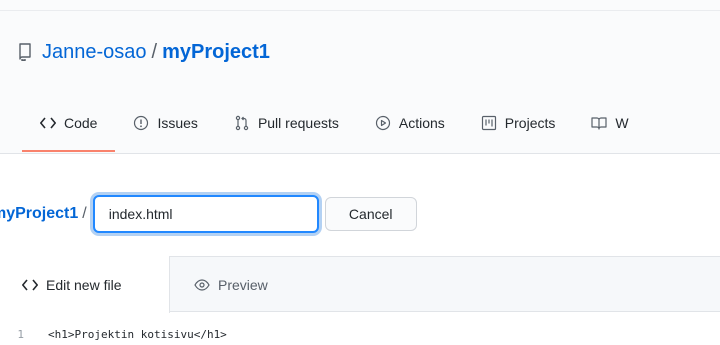  I want to click on tab-actions: Actions, so click(410, 123).